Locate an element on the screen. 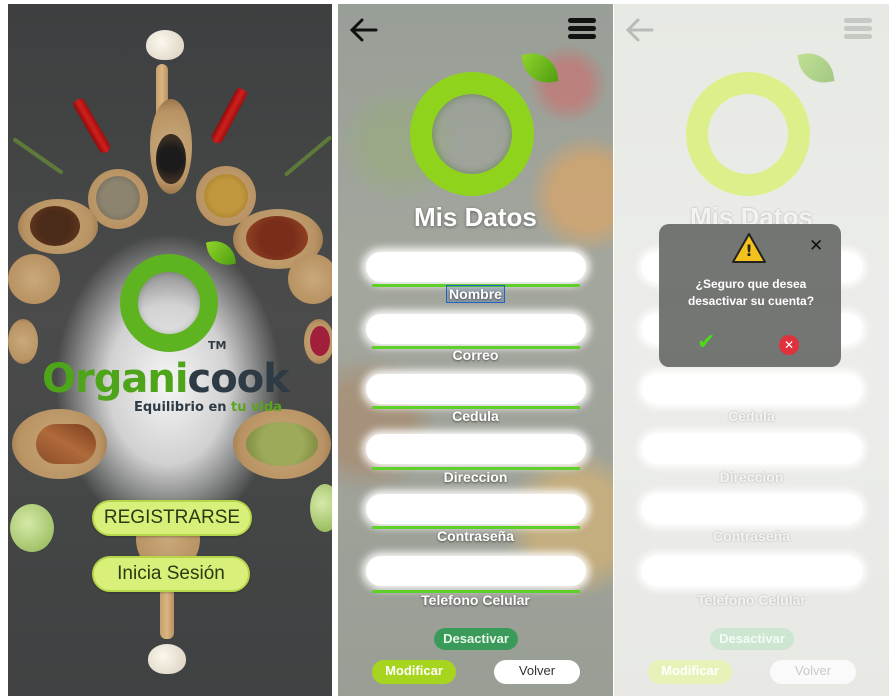 This screenshot has height=700, width=889. dialog-message: ¿Seguro que desea desactivar su cuenta? is located at coordinates (751, 292).